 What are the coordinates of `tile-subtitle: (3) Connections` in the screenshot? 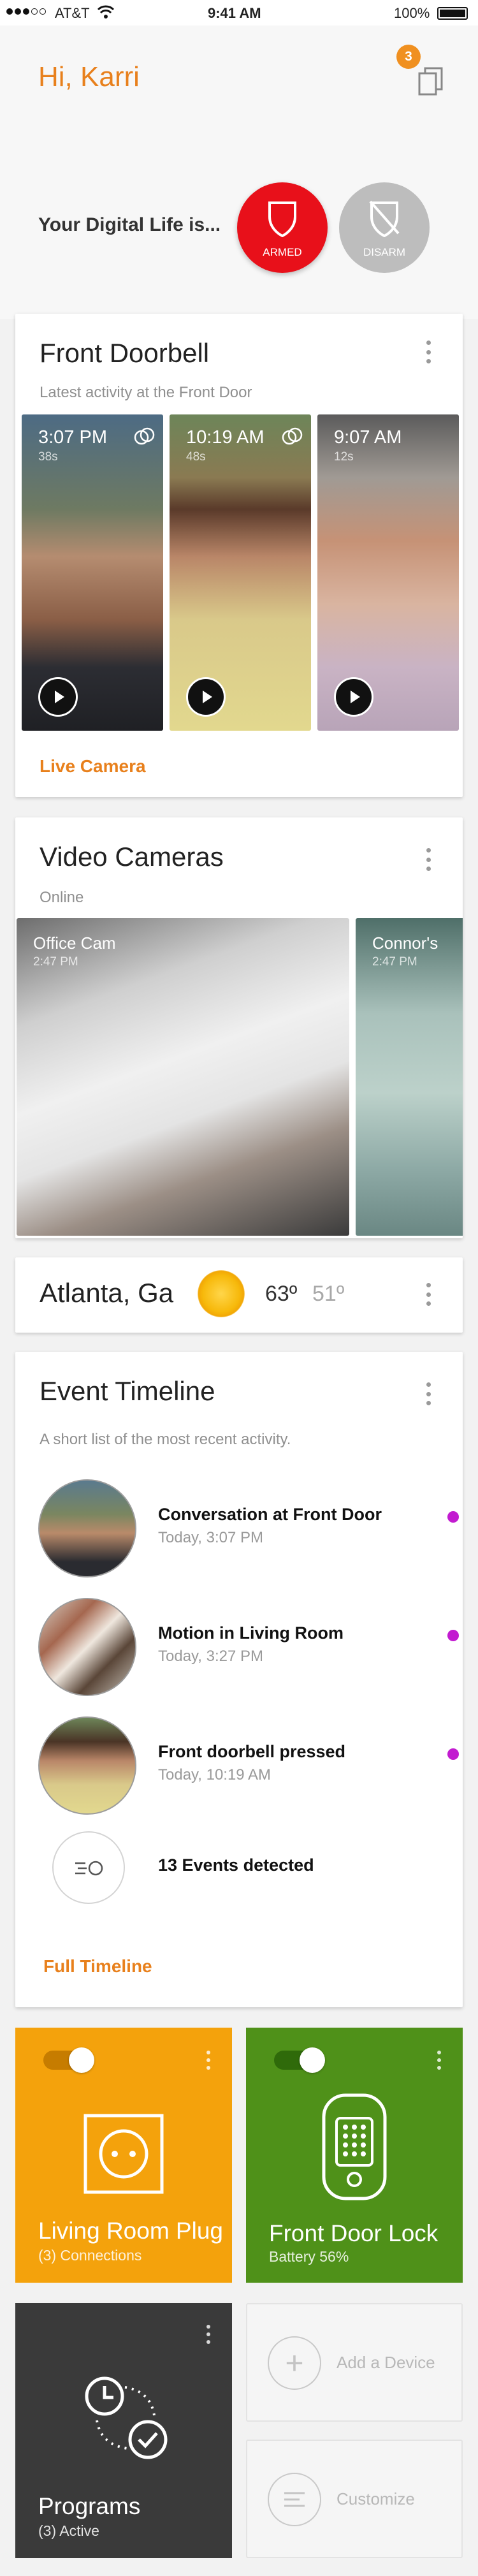 It's located at (90, 2255).